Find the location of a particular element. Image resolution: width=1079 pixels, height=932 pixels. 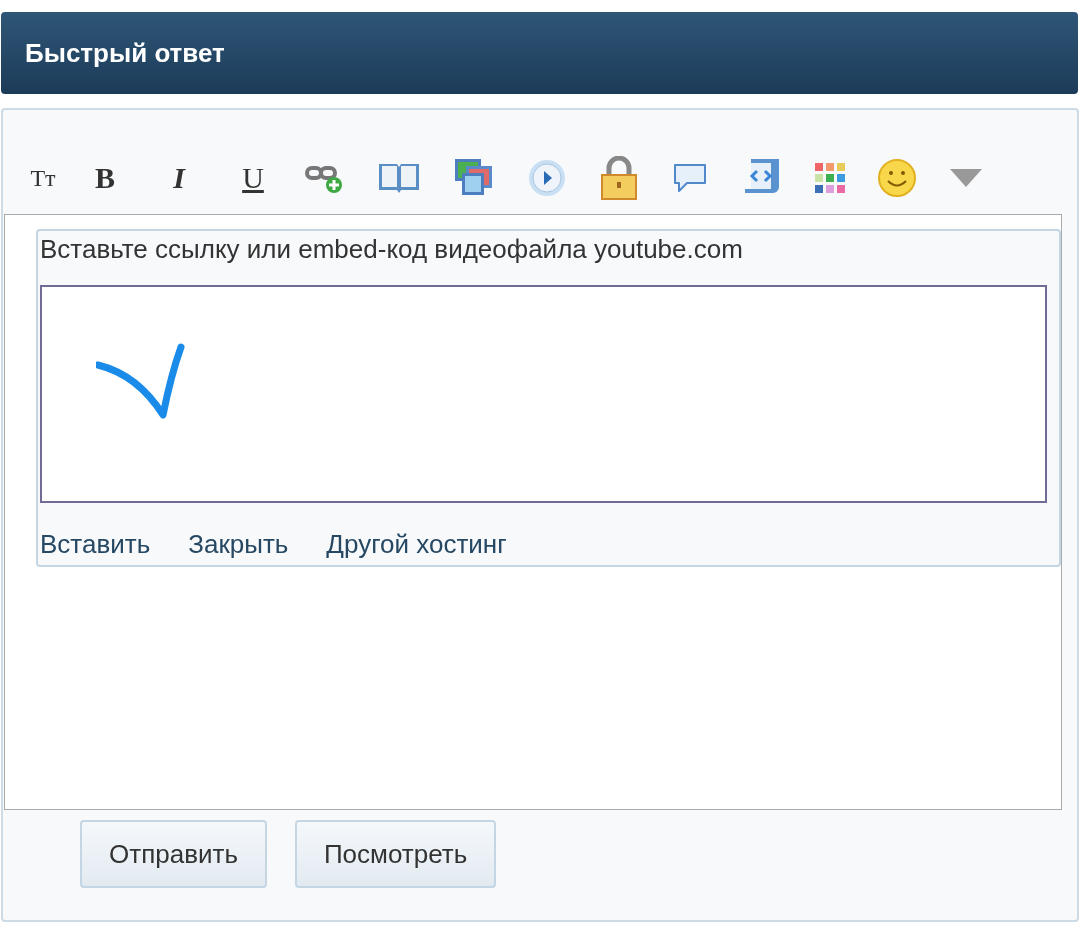

lock-icon is located at coordinates (619, 178).